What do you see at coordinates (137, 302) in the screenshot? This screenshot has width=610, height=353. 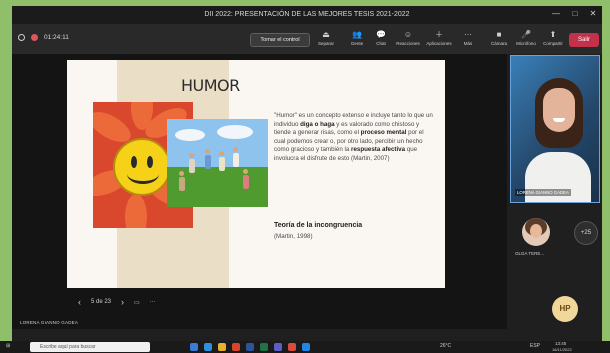 I see `grid-view-icon: ▭` at bounding box center [137, 302].